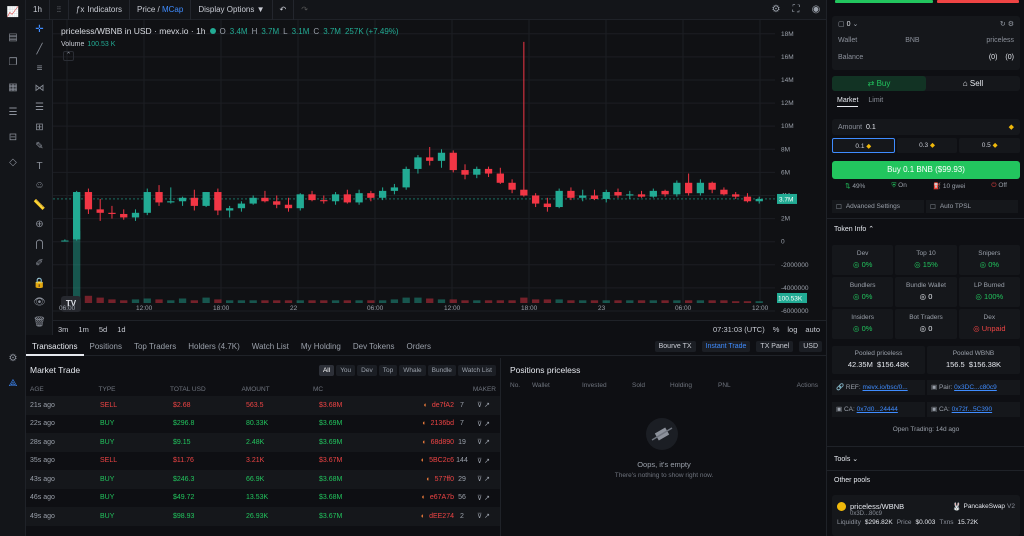 Image resolution: width=1024 pixels, height=536 pixels. Describe the element at coordinates (83, 329) in the screenshot. I see `range-1m: 1m` at that location.